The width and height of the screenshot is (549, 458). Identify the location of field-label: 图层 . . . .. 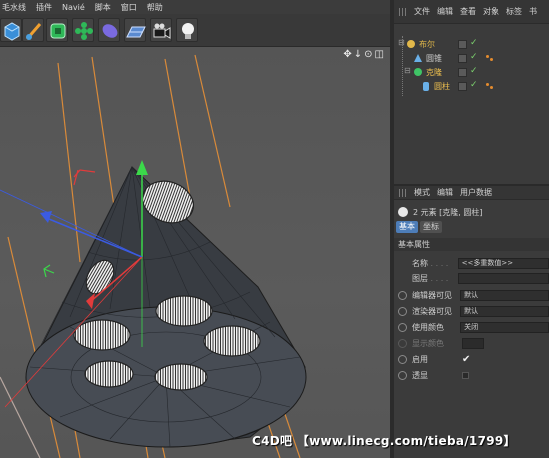
(430, 278).